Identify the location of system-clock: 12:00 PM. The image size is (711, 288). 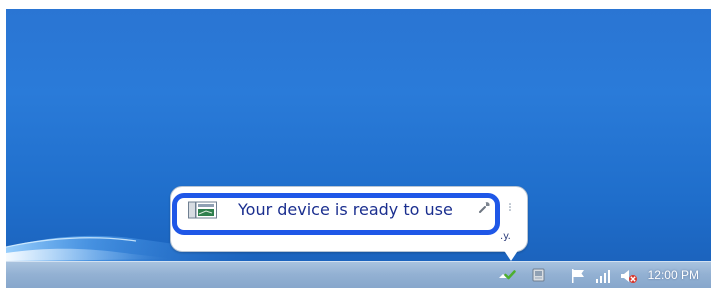
(673, 275).